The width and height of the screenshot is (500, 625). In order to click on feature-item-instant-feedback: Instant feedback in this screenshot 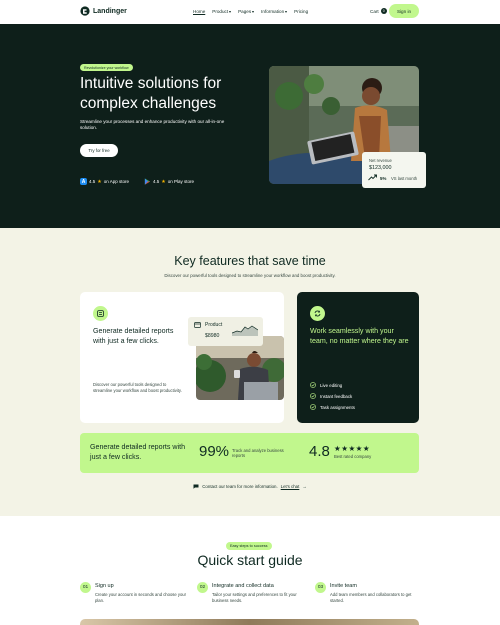, I will do `click(331, 396)`.